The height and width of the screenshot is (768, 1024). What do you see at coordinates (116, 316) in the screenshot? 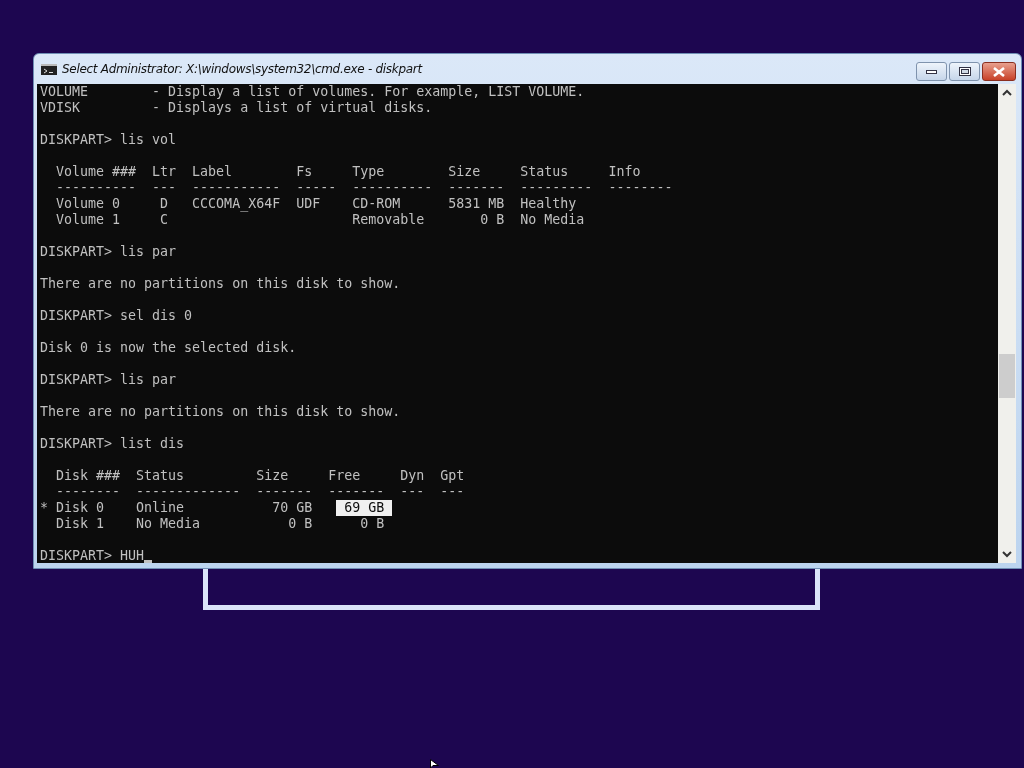
I see `console-line: DISKPART> sel dis 0` at bounding box center [116, 316].